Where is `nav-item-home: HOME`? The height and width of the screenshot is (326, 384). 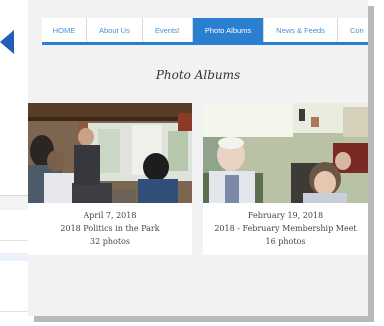 nav-item-home: HOME is located at coordinates (64, 30).